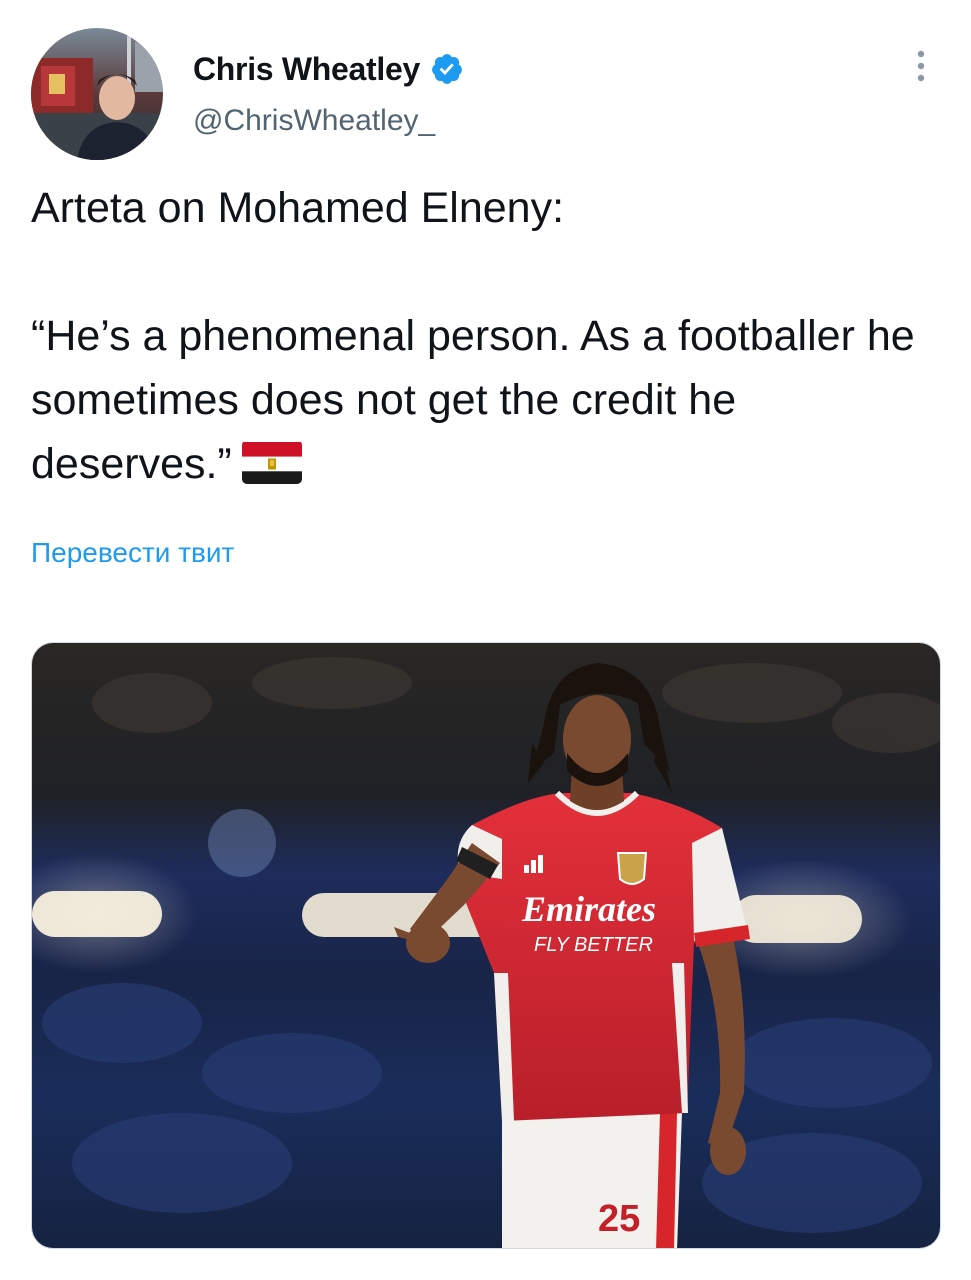 Image resolution: width=971 pixels, height=1280 pixels. I want to click on author-name-row: Chris Wheatley, so click(328, 69).